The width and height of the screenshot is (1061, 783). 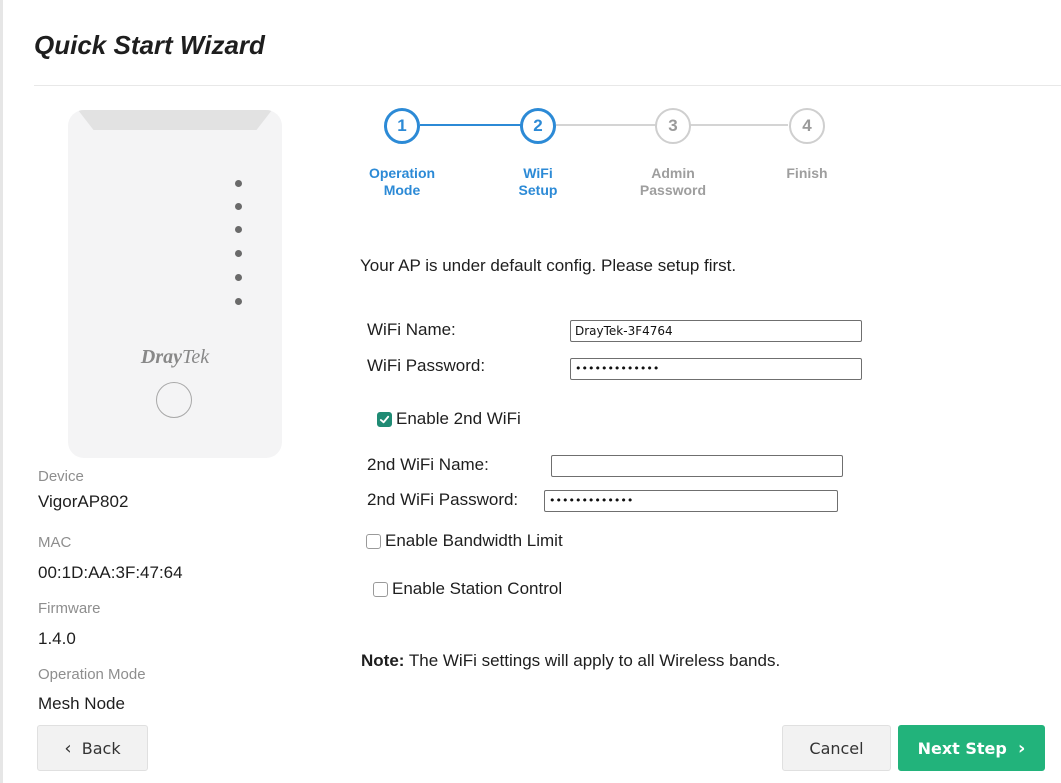 What do you see at coordinates (428, 464) in the screenshot?
I see `second-wifi-name-label: 2nd WiFi Name:` at bounding box center [428, 464].